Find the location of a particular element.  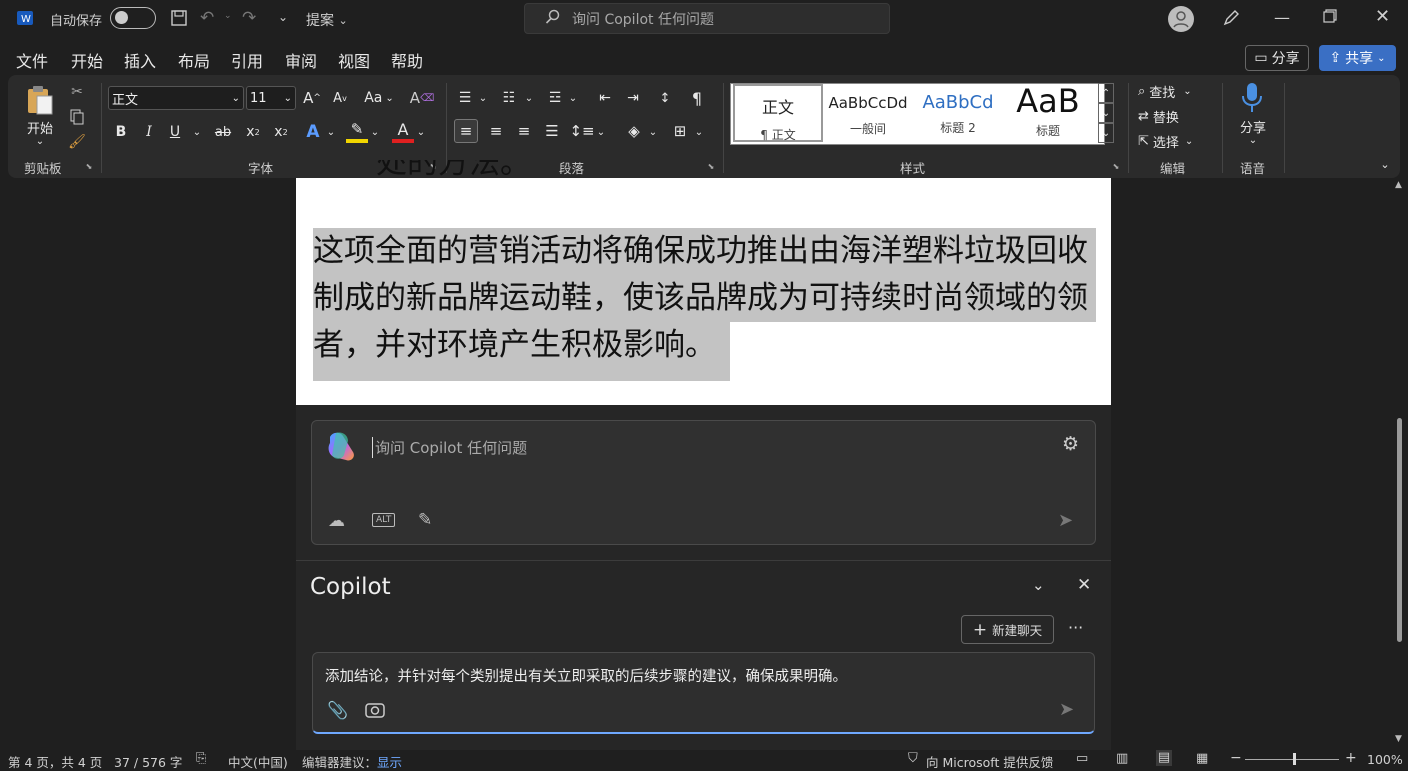

microphone-icon is located at coordinates (1252, 98).